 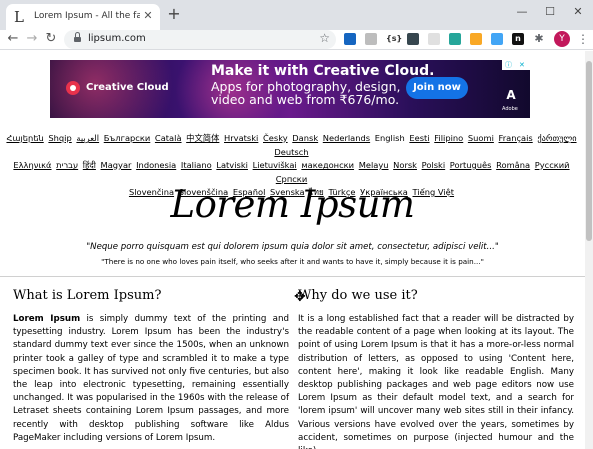 I want to click on reload-icon: ↻, so click(x=51, y=39).